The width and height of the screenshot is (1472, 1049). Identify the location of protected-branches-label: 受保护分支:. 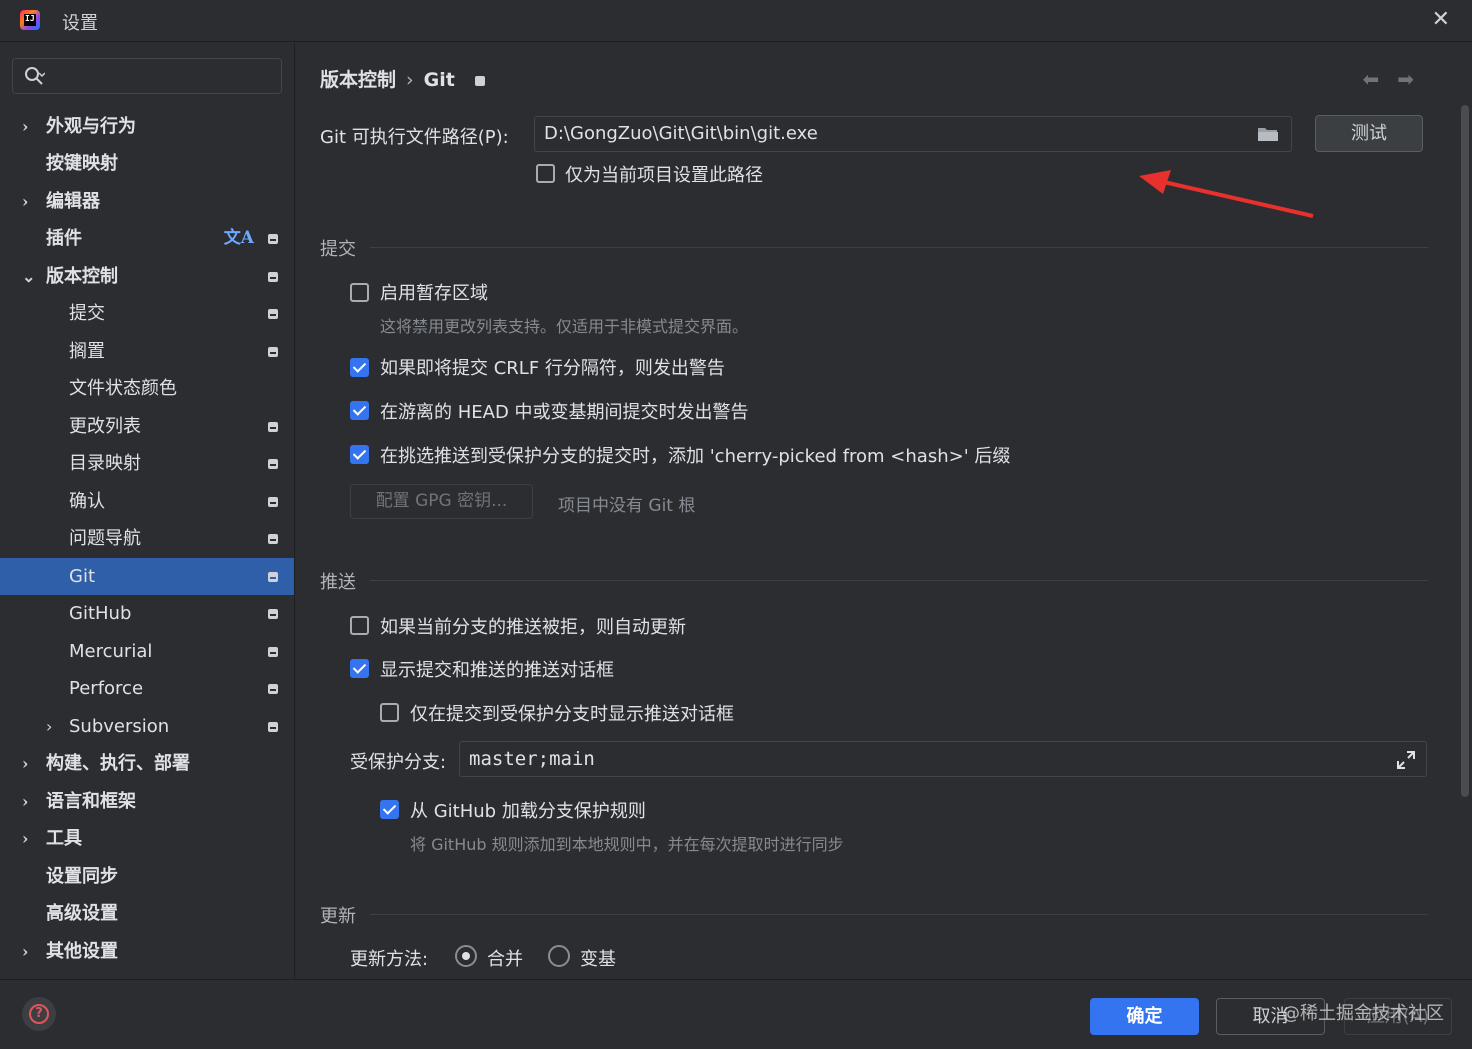
(398, 762).